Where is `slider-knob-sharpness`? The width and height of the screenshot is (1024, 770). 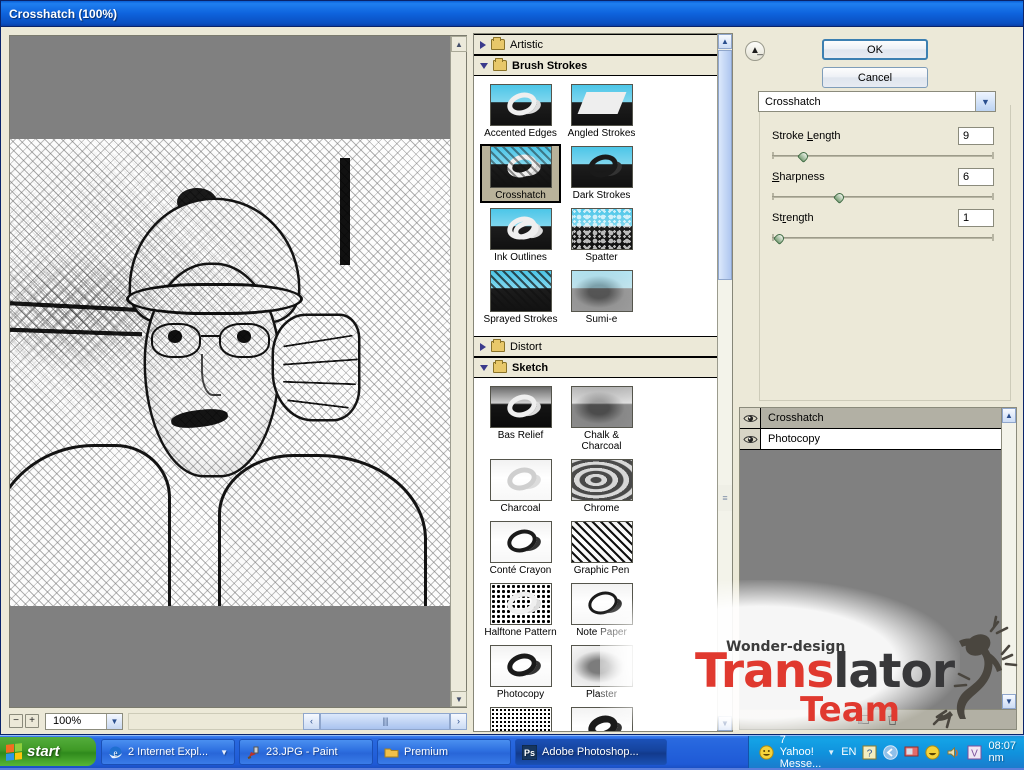
slider-knob-sharpness is located at coordinates (839, 197).